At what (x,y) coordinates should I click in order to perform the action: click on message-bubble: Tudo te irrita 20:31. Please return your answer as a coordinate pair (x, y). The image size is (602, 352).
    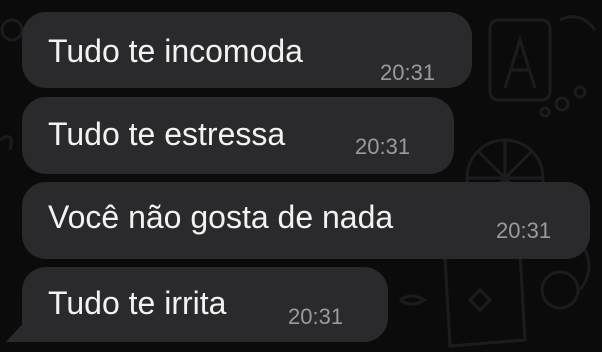
    Looking at the image, I should click on (205, 304).